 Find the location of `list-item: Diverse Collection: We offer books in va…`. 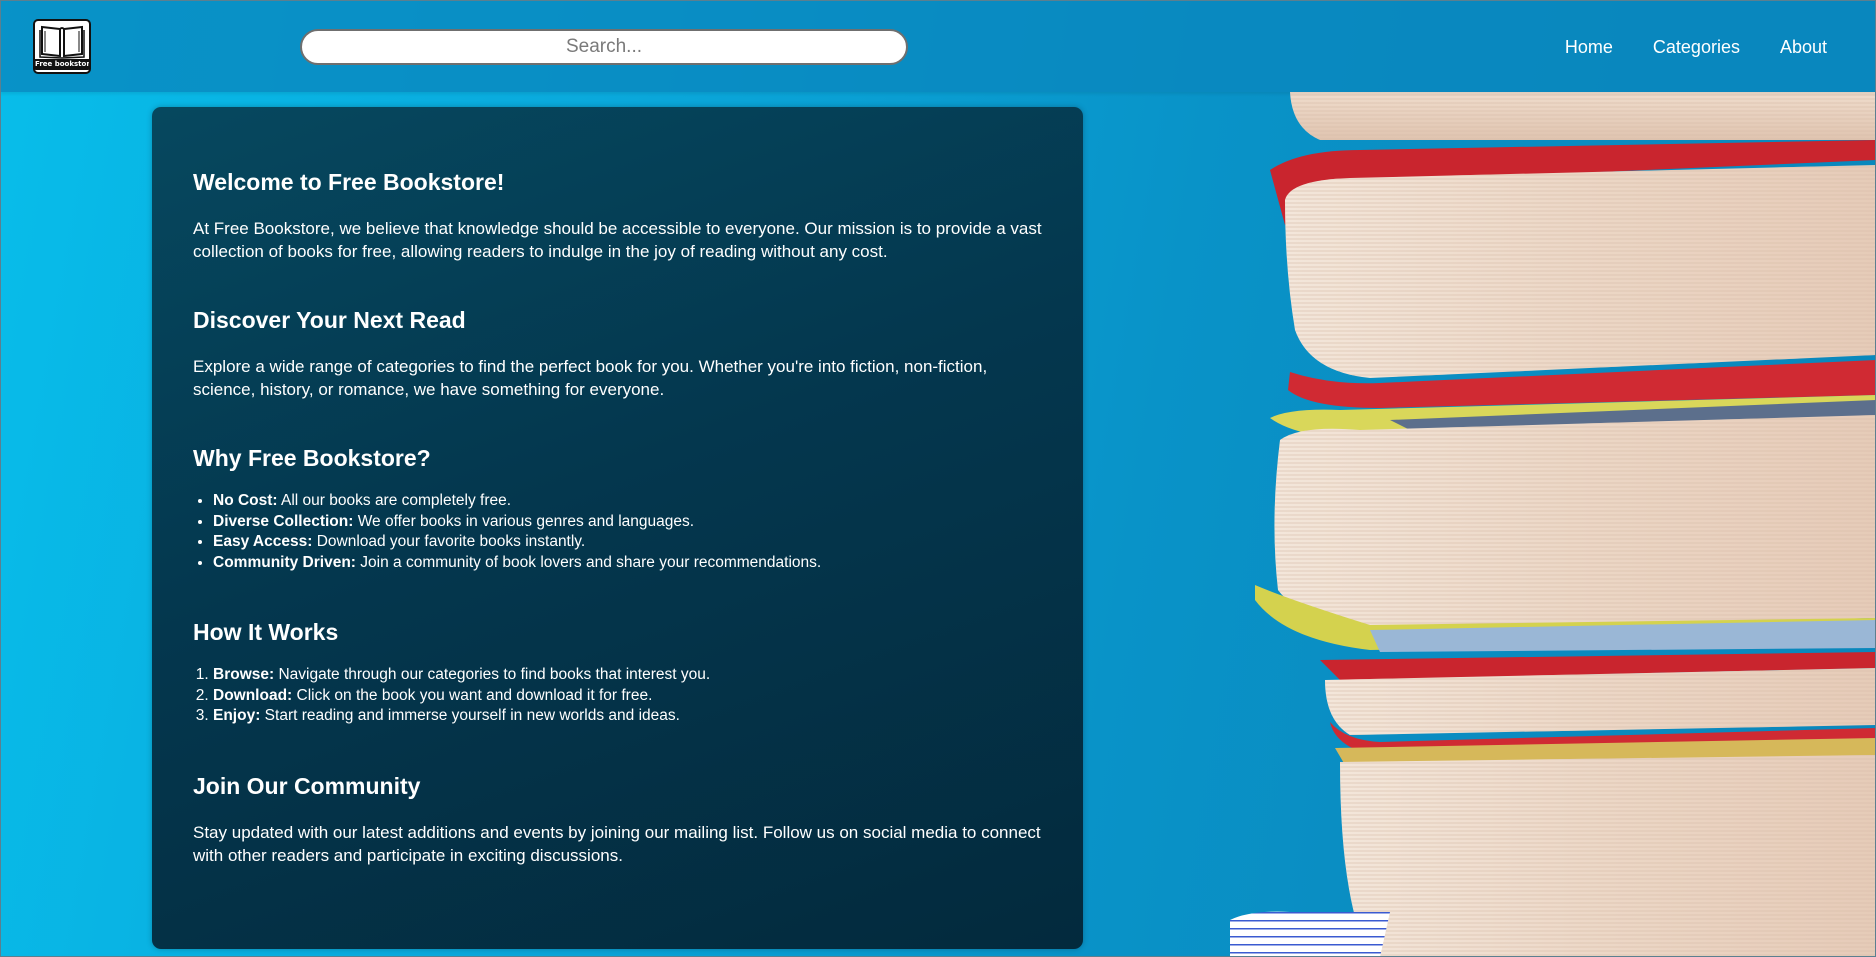

list-item: Diverse Collection: We offer books in va… is located at coordinates (517, 522).